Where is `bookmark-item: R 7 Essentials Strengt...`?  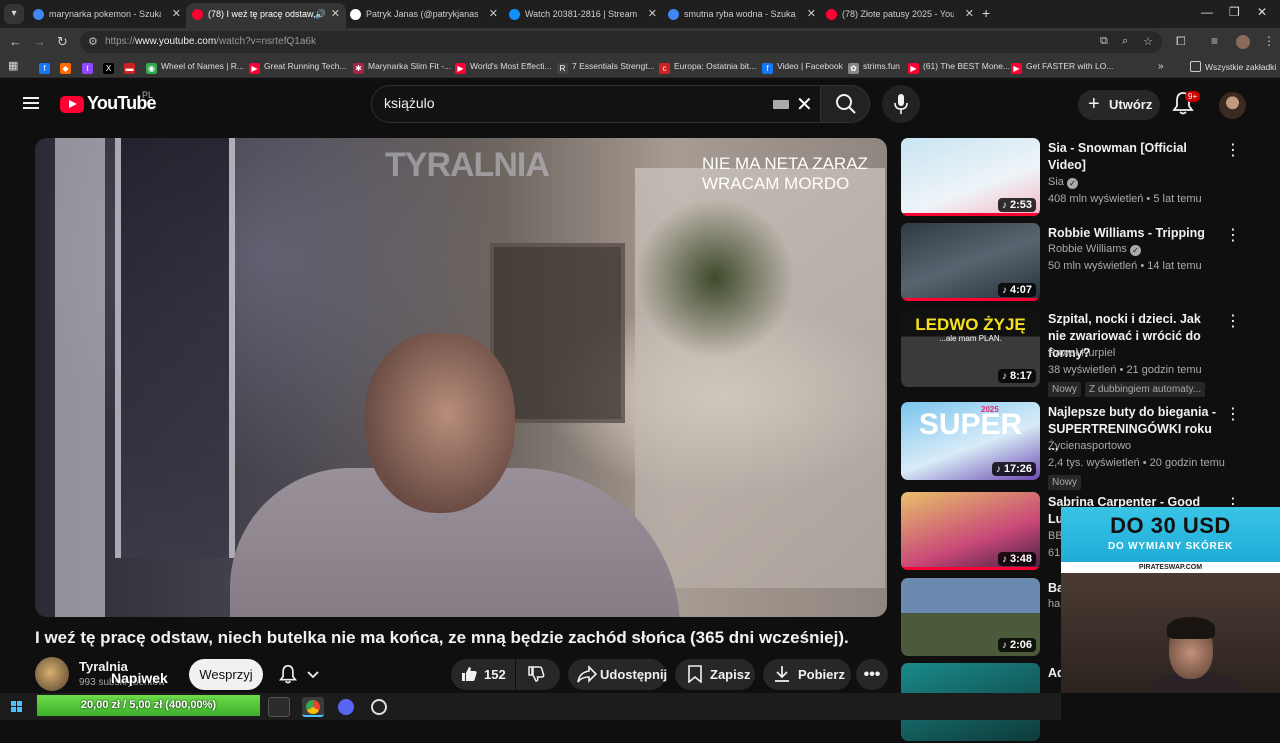
bookmark-item: R 7 Essentials Strengt... is located at coordinates (606, 67).